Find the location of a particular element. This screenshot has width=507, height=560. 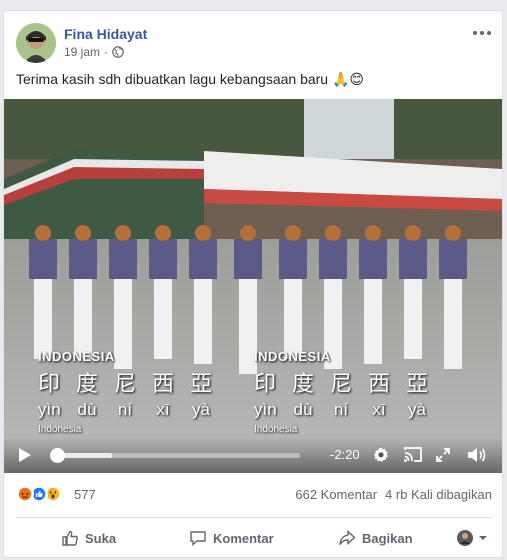

share-icon is located at coordinates (347, 537).